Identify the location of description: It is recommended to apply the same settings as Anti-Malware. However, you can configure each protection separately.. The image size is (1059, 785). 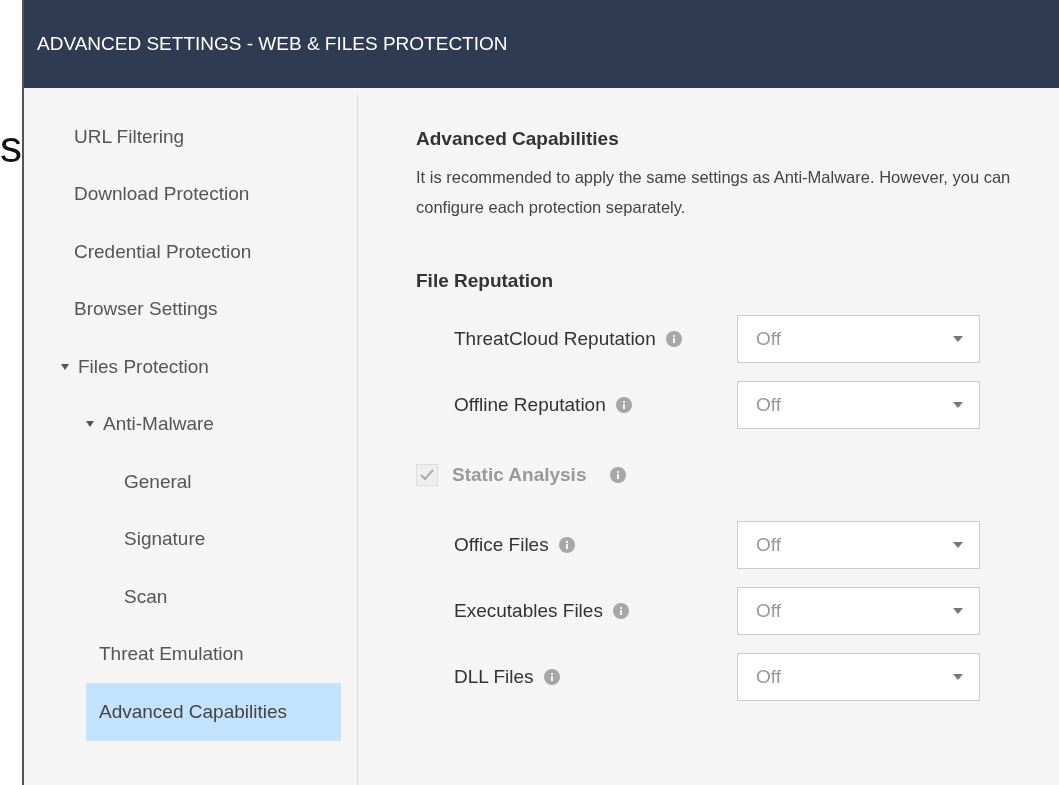
(714, 192).